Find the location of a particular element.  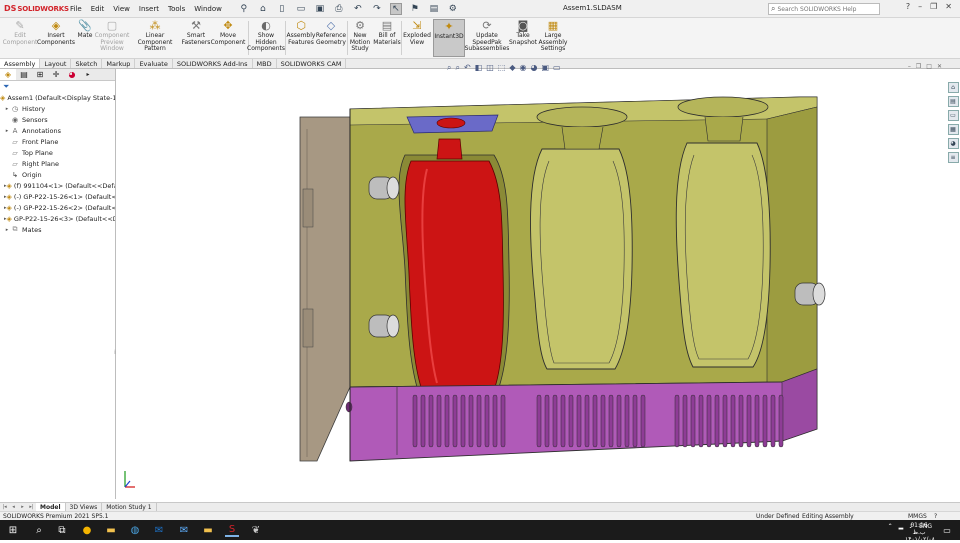

redo-icon: ↷ is located at coordinates (377, 9).